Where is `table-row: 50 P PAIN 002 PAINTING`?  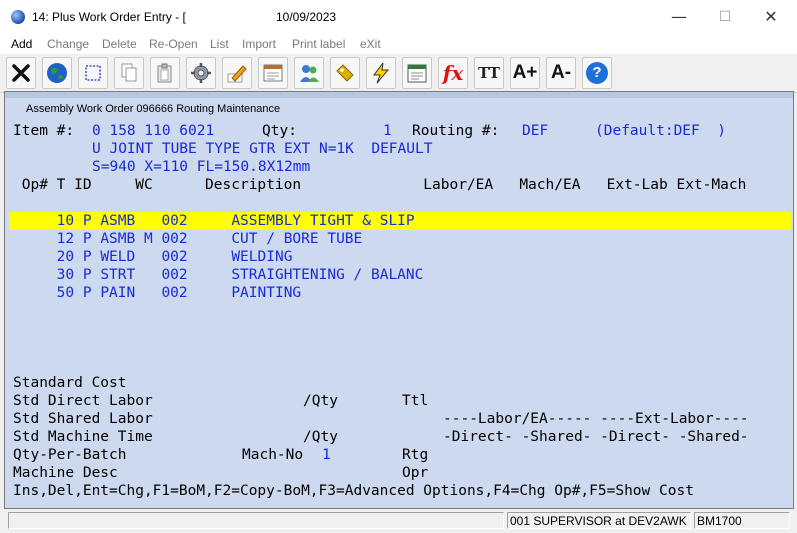 table-row: 50 P PAIN 002 PAINTING is located at coordinates (157, 293).